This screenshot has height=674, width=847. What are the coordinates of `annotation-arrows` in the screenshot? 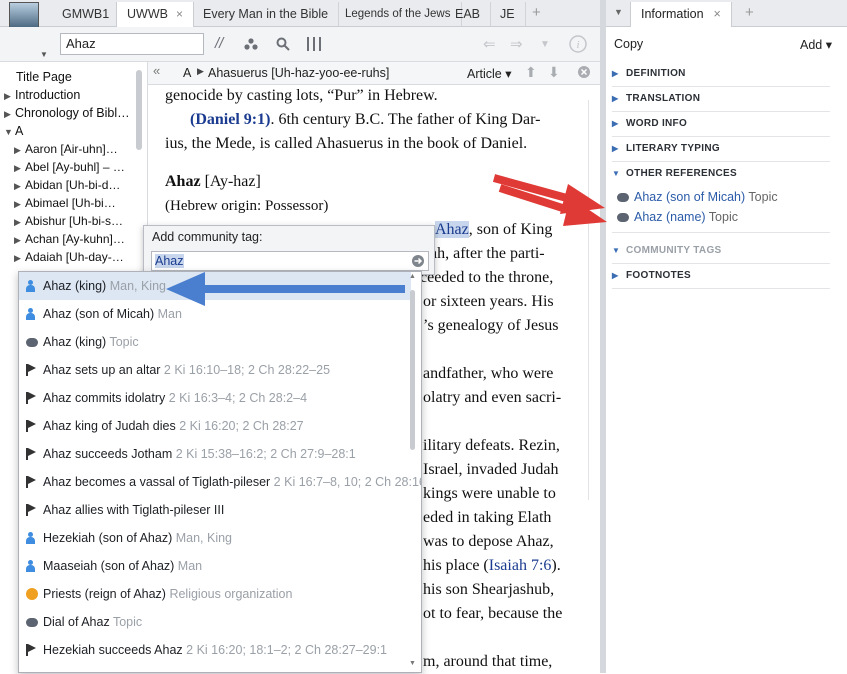 It's located at (386, 240).